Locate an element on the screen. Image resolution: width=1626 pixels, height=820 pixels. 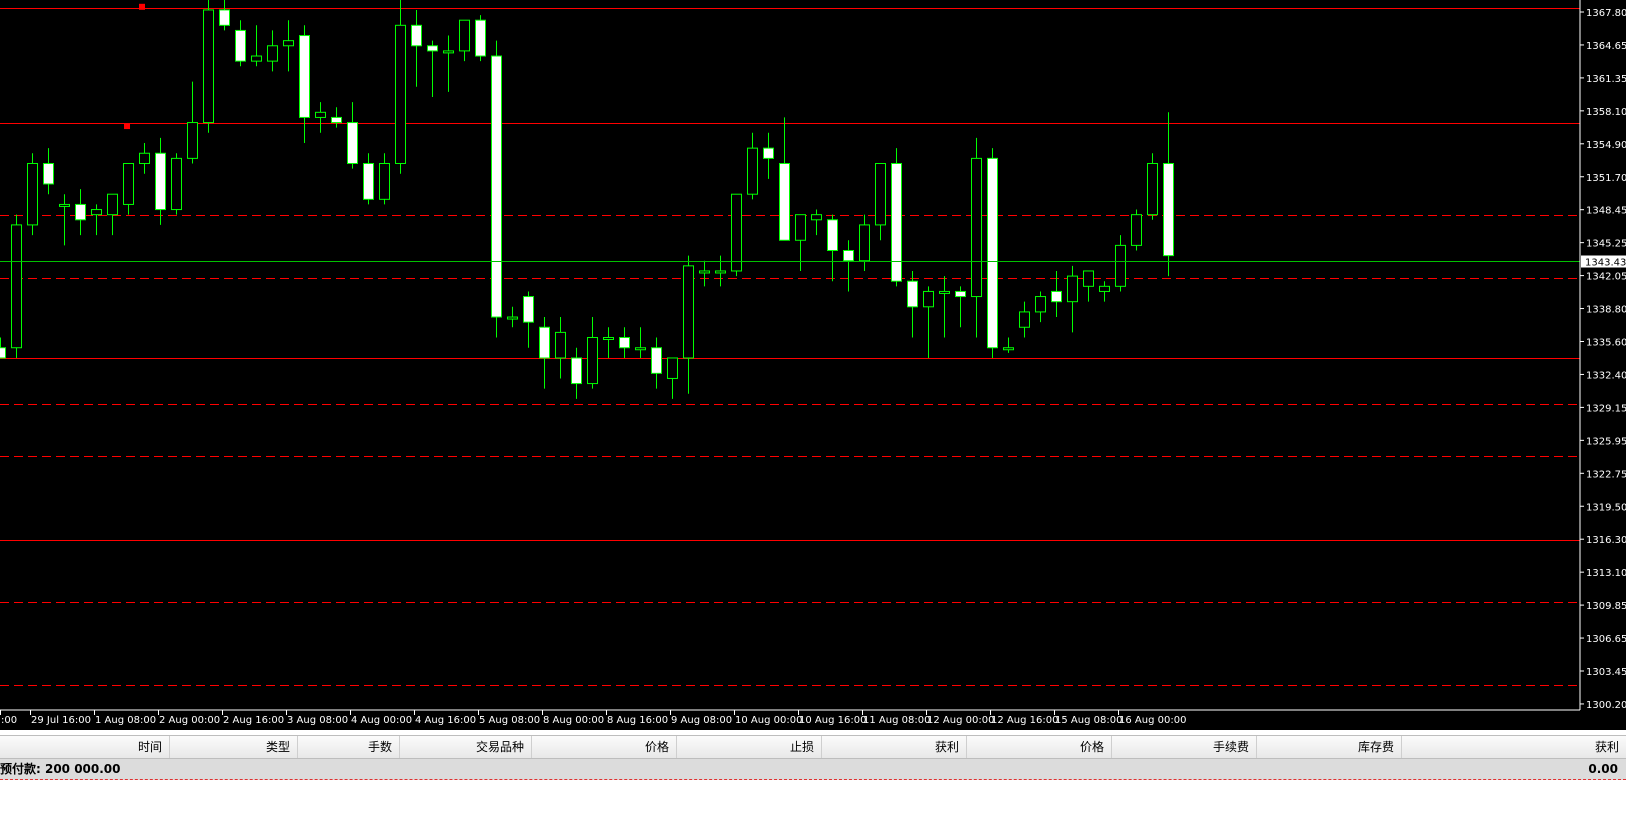
time-tick-label: 4 Aug 00:00 is located at coordinates (381, 720).